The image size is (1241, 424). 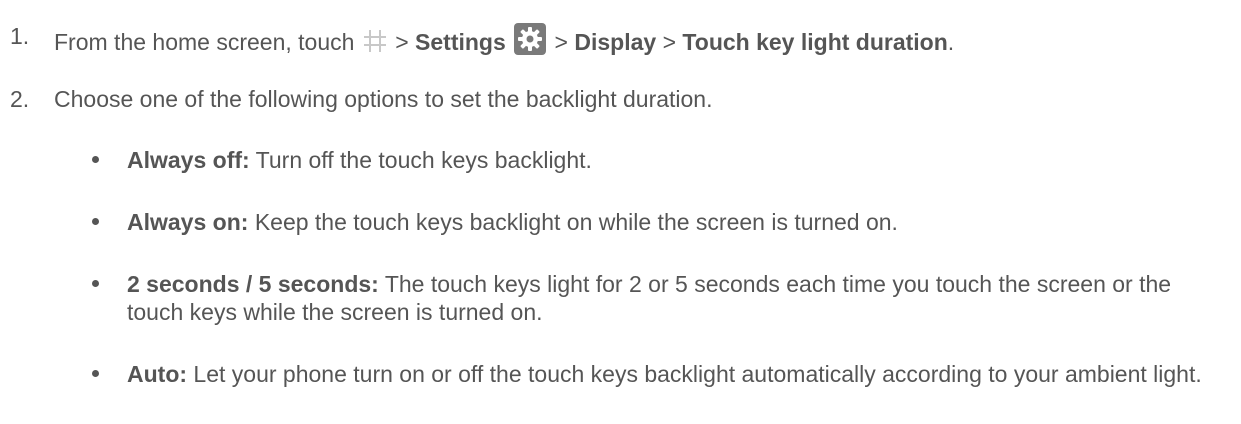 What do you see at coordinates (188, 222) in the screenshot?
I see `option-label: Always on:` at bounding box center [188, 222].